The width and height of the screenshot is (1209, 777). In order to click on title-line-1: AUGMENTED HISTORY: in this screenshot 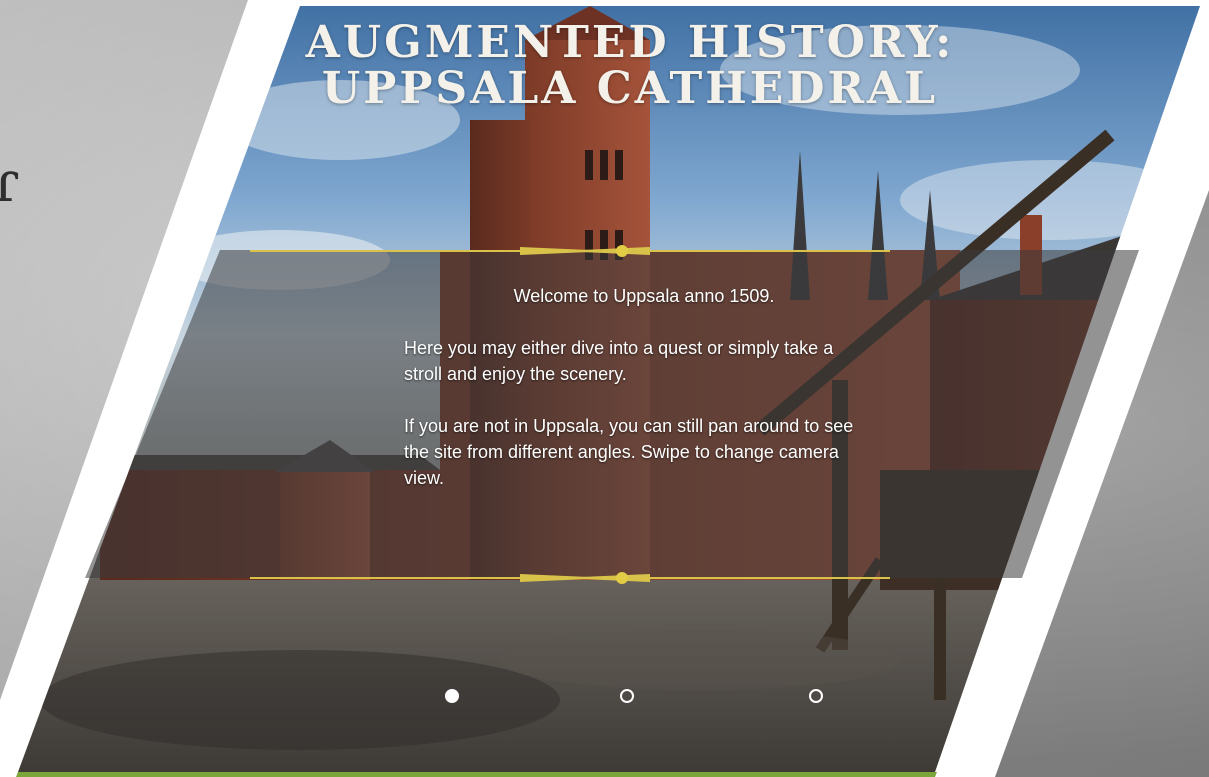, I will do `click(630, 42)`.